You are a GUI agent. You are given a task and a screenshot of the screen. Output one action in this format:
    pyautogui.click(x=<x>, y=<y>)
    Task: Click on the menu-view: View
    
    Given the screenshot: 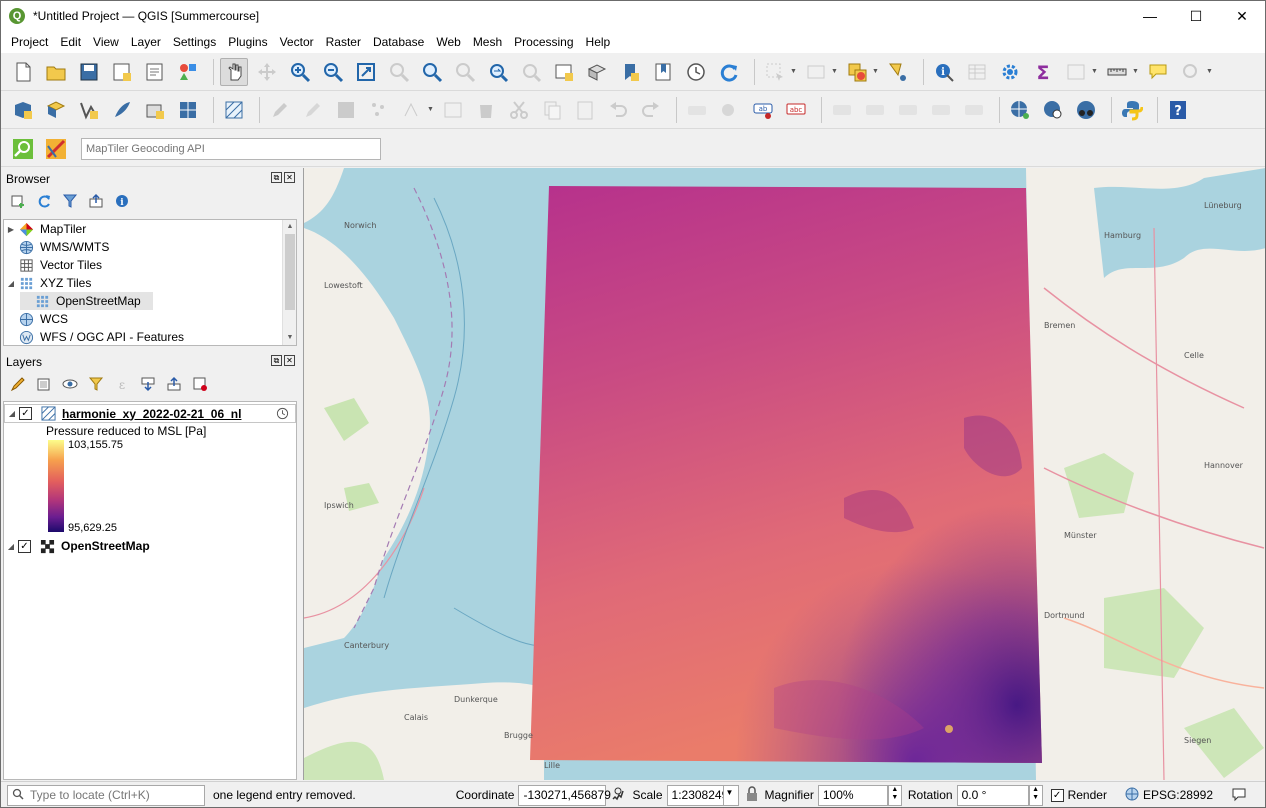 What is the action you would take?
    pyautogui.click(x=106, y=42)
    